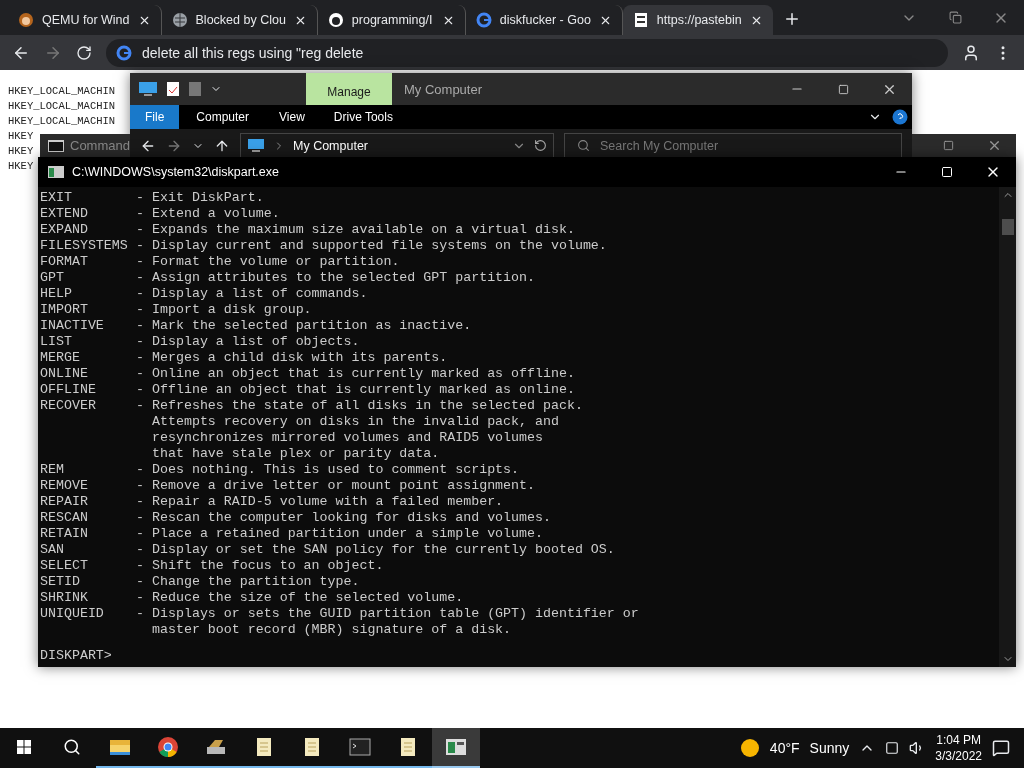  I want to click on command-name: MERGE, so click(60, 358).